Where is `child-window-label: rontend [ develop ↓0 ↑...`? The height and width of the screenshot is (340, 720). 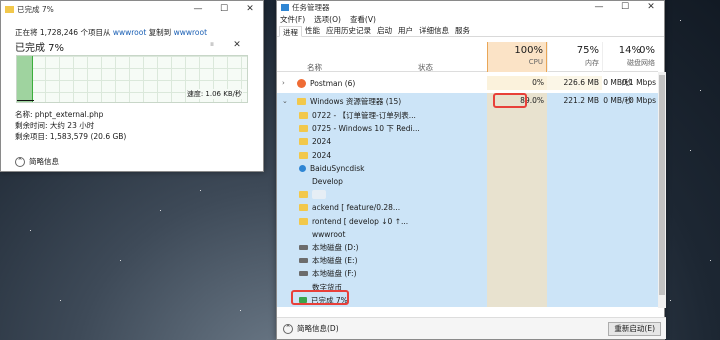 child-window-label: rontend [ develop ↓0 ↑... is located at coordinates (360, 221).